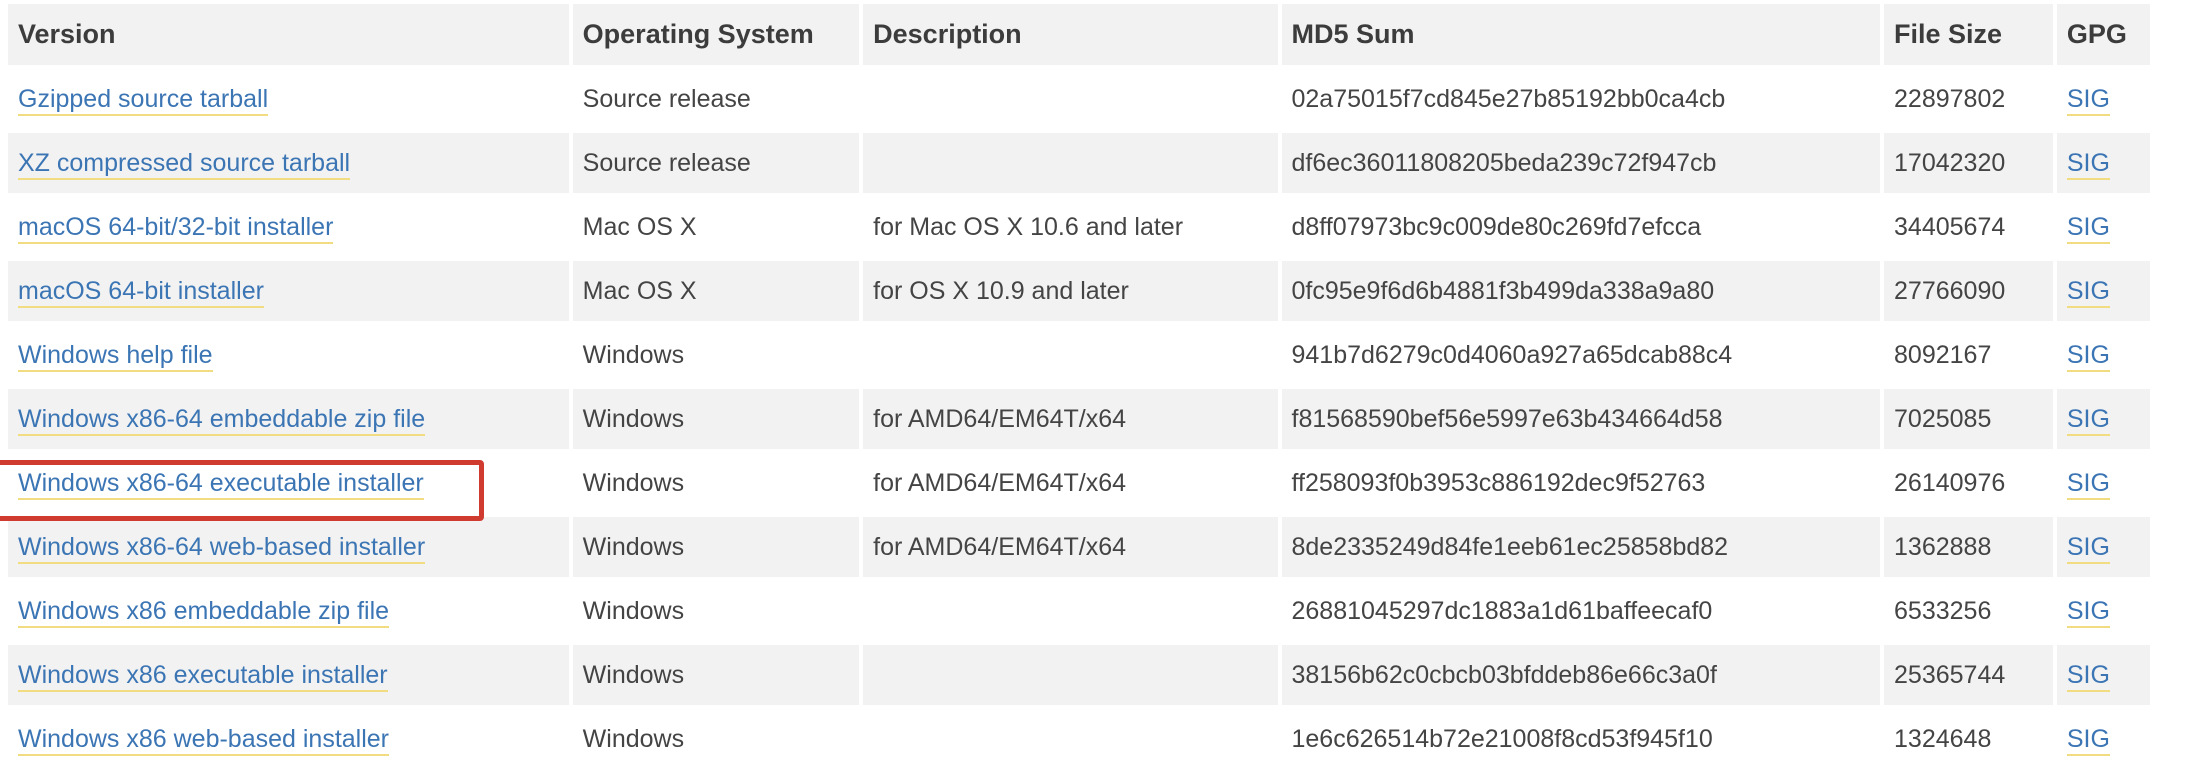 The image size is (2202, 784). I want to click on size-cell: 7025085, so click(1968, 419).